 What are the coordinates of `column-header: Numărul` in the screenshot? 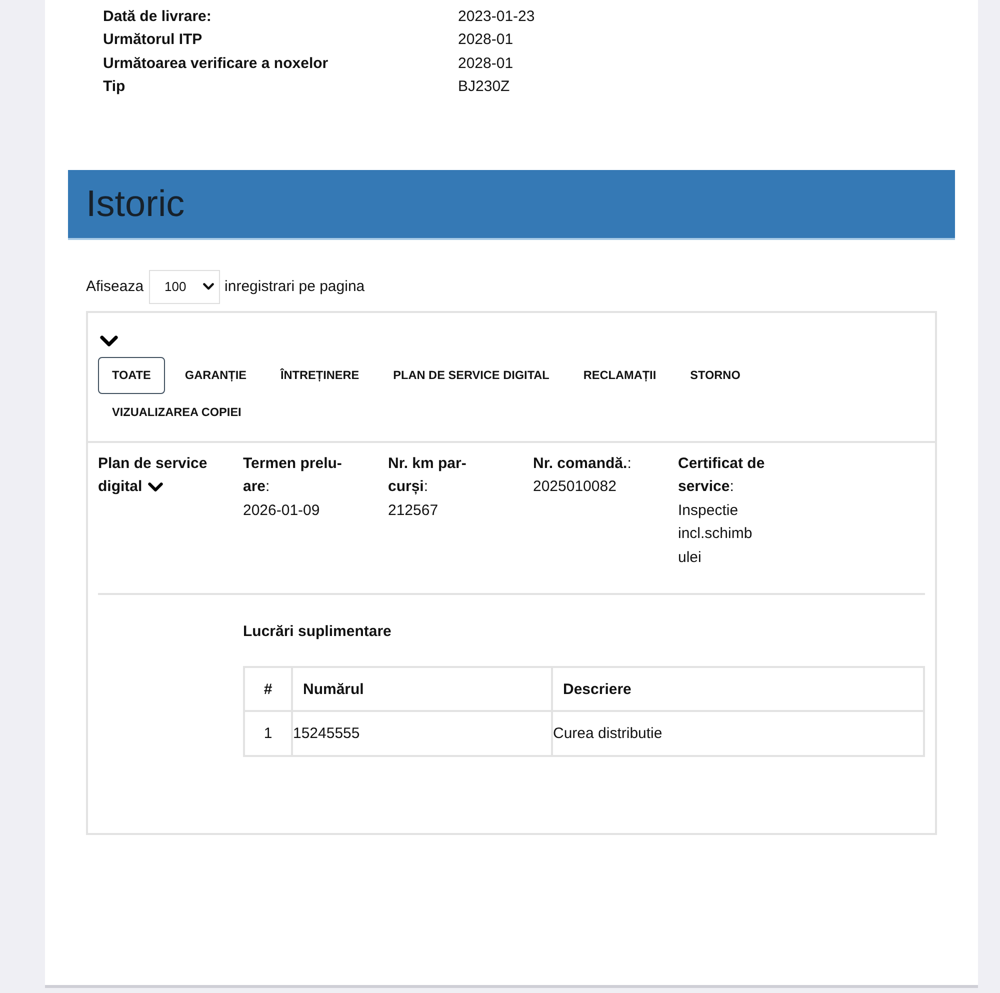 It's located at (422, 689).